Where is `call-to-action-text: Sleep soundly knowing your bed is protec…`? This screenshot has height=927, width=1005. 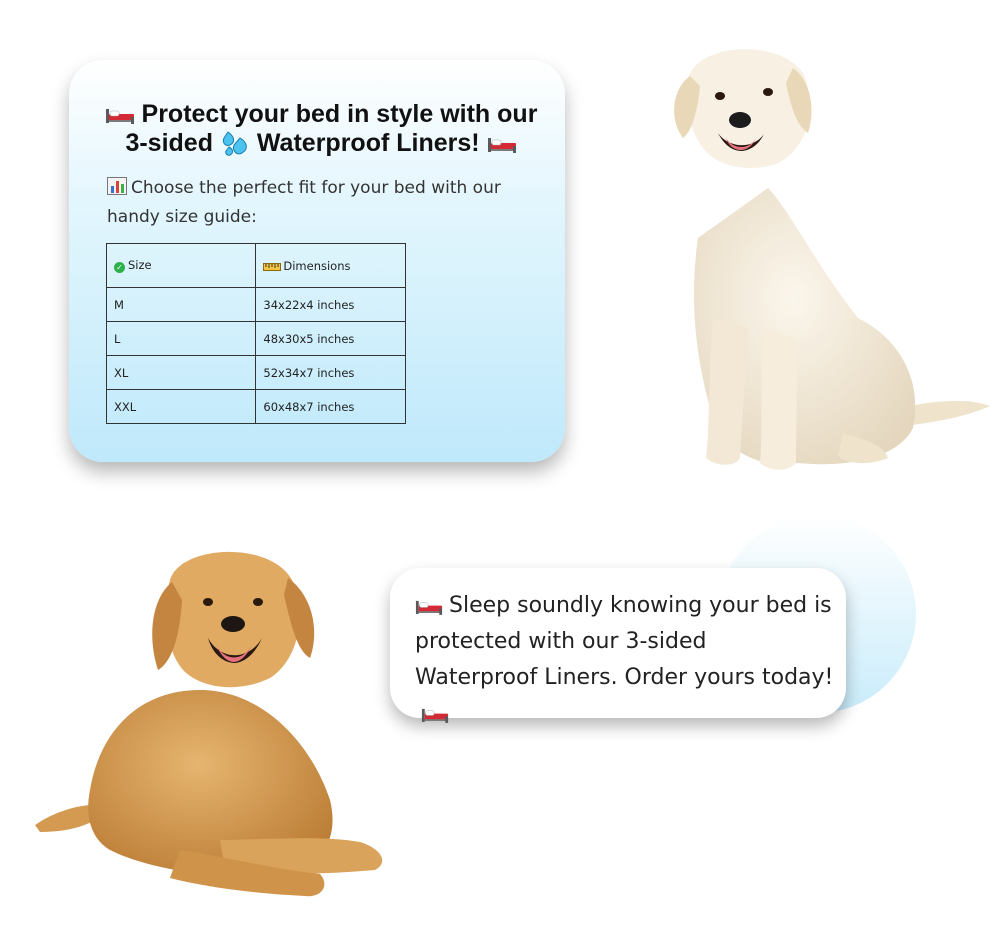
call-to-action-text: Sleep soundly knowing your bed is protec… is located at coordinates (625, 660).